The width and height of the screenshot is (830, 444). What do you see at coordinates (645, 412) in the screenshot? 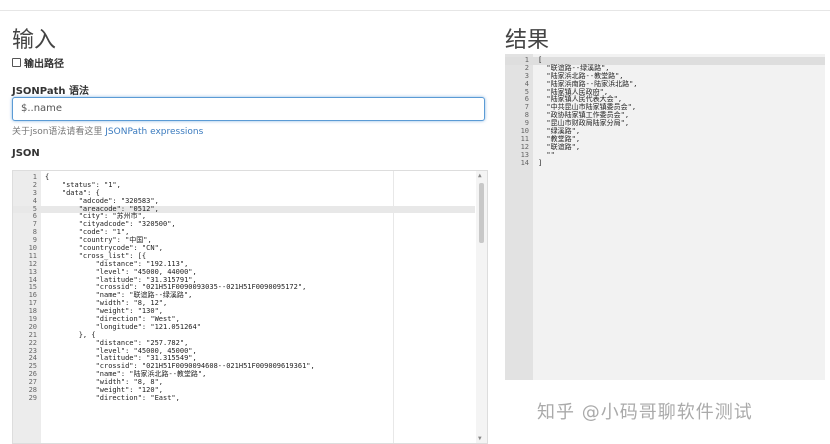
I see `watermark: 知乎 @小码哥聊软件测试` at bounding box center [645, 412].